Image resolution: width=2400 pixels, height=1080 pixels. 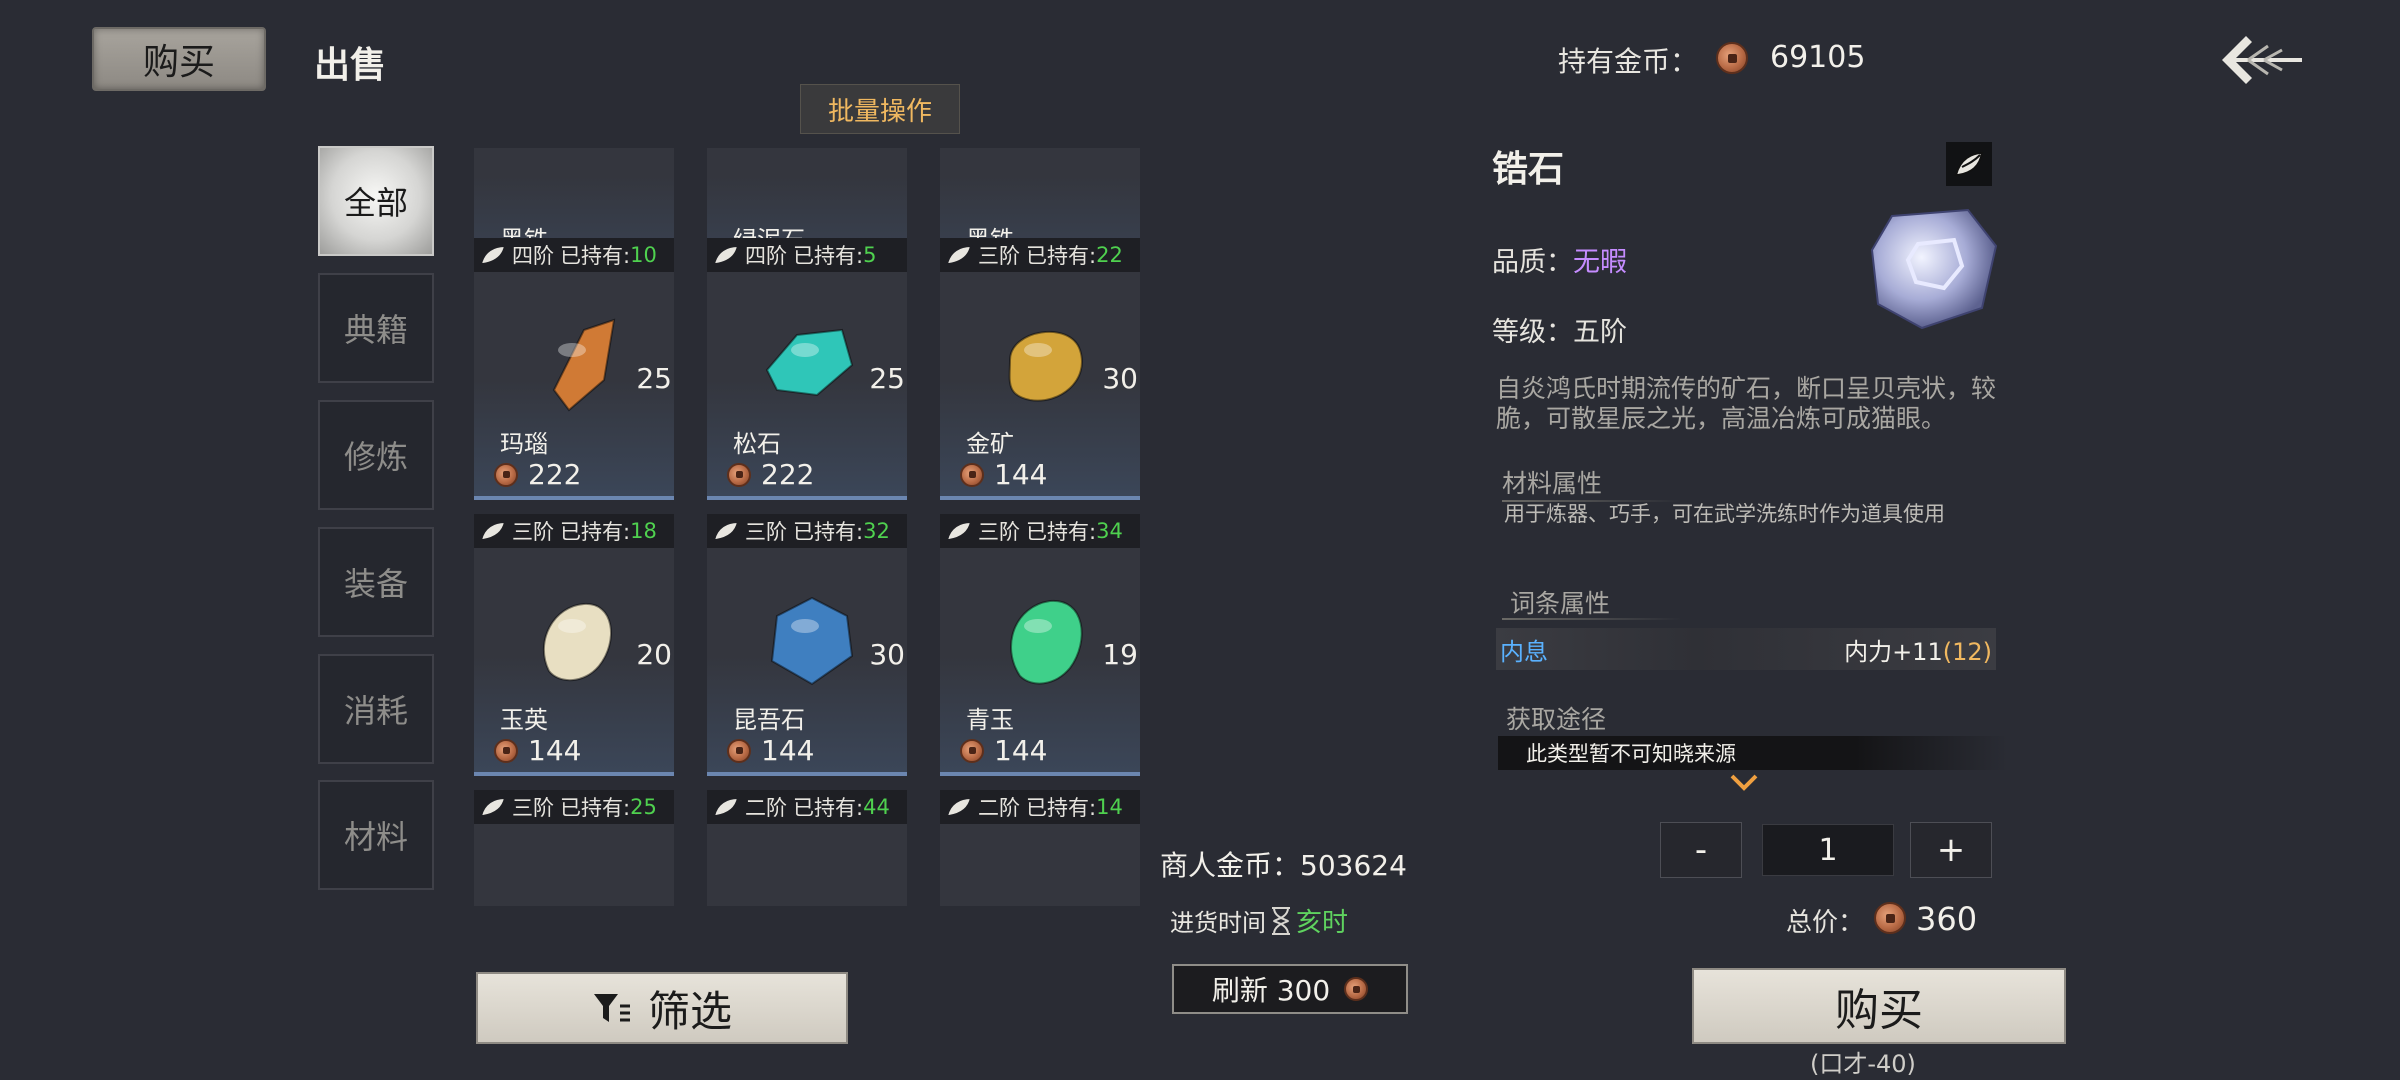 What do you see at coordinates (1600, 332) in the screenshot?
I see `level-value: 五阶` at bounding box center [1600, 332].